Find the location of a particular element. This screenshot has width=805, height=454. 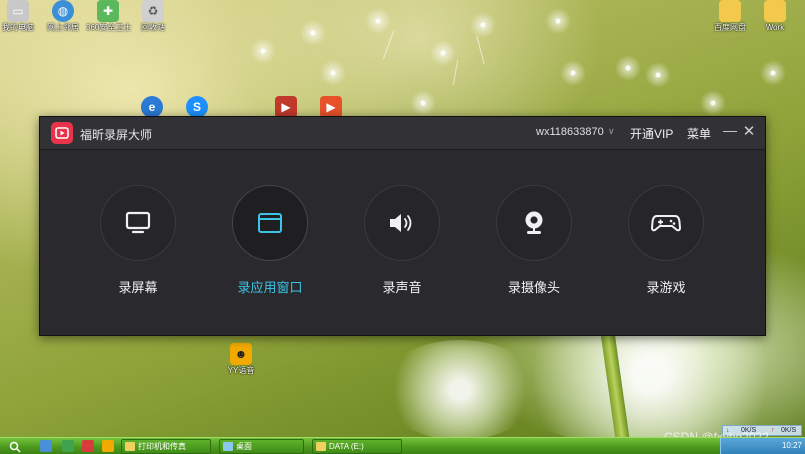

download-arrow-icon: ↑ is located at coordinates (773, 430).